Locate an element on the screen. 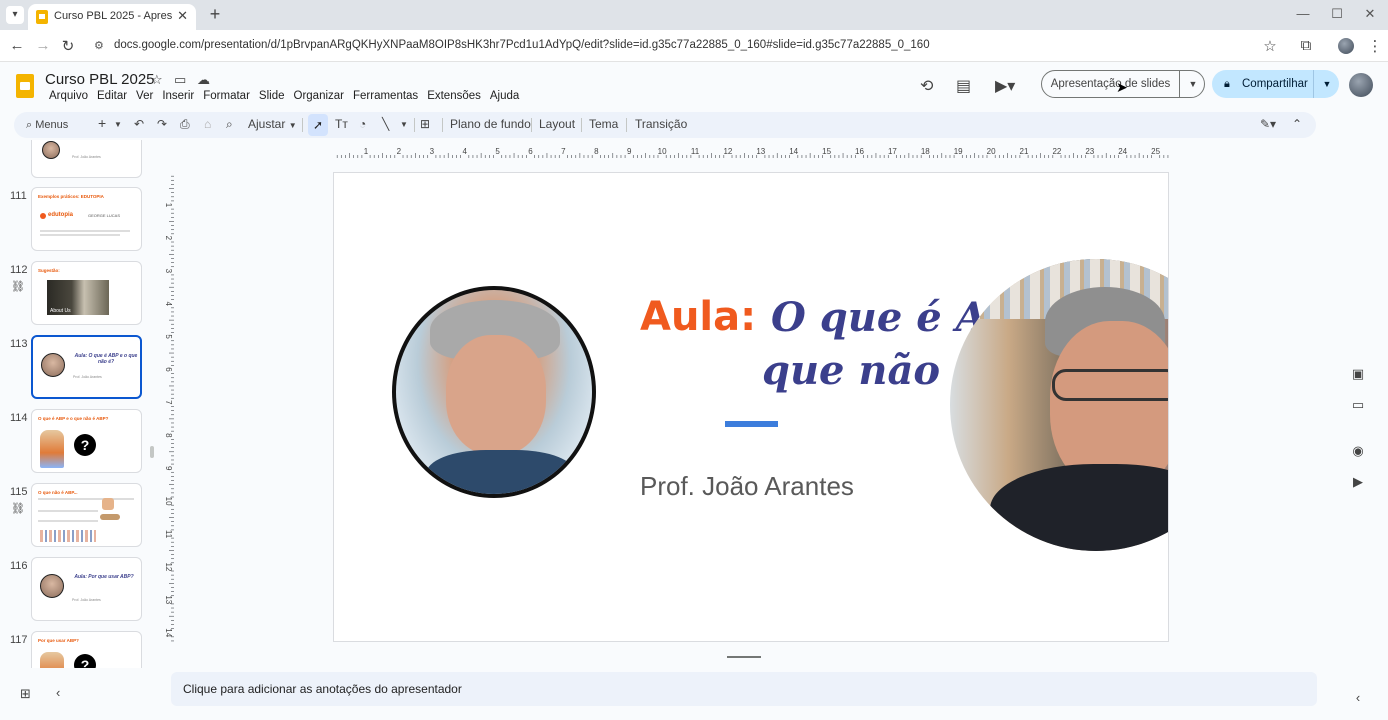 This screenshot has height=720, width=1388. menu-organizar: Organizar is located at coordinates (319, 96).